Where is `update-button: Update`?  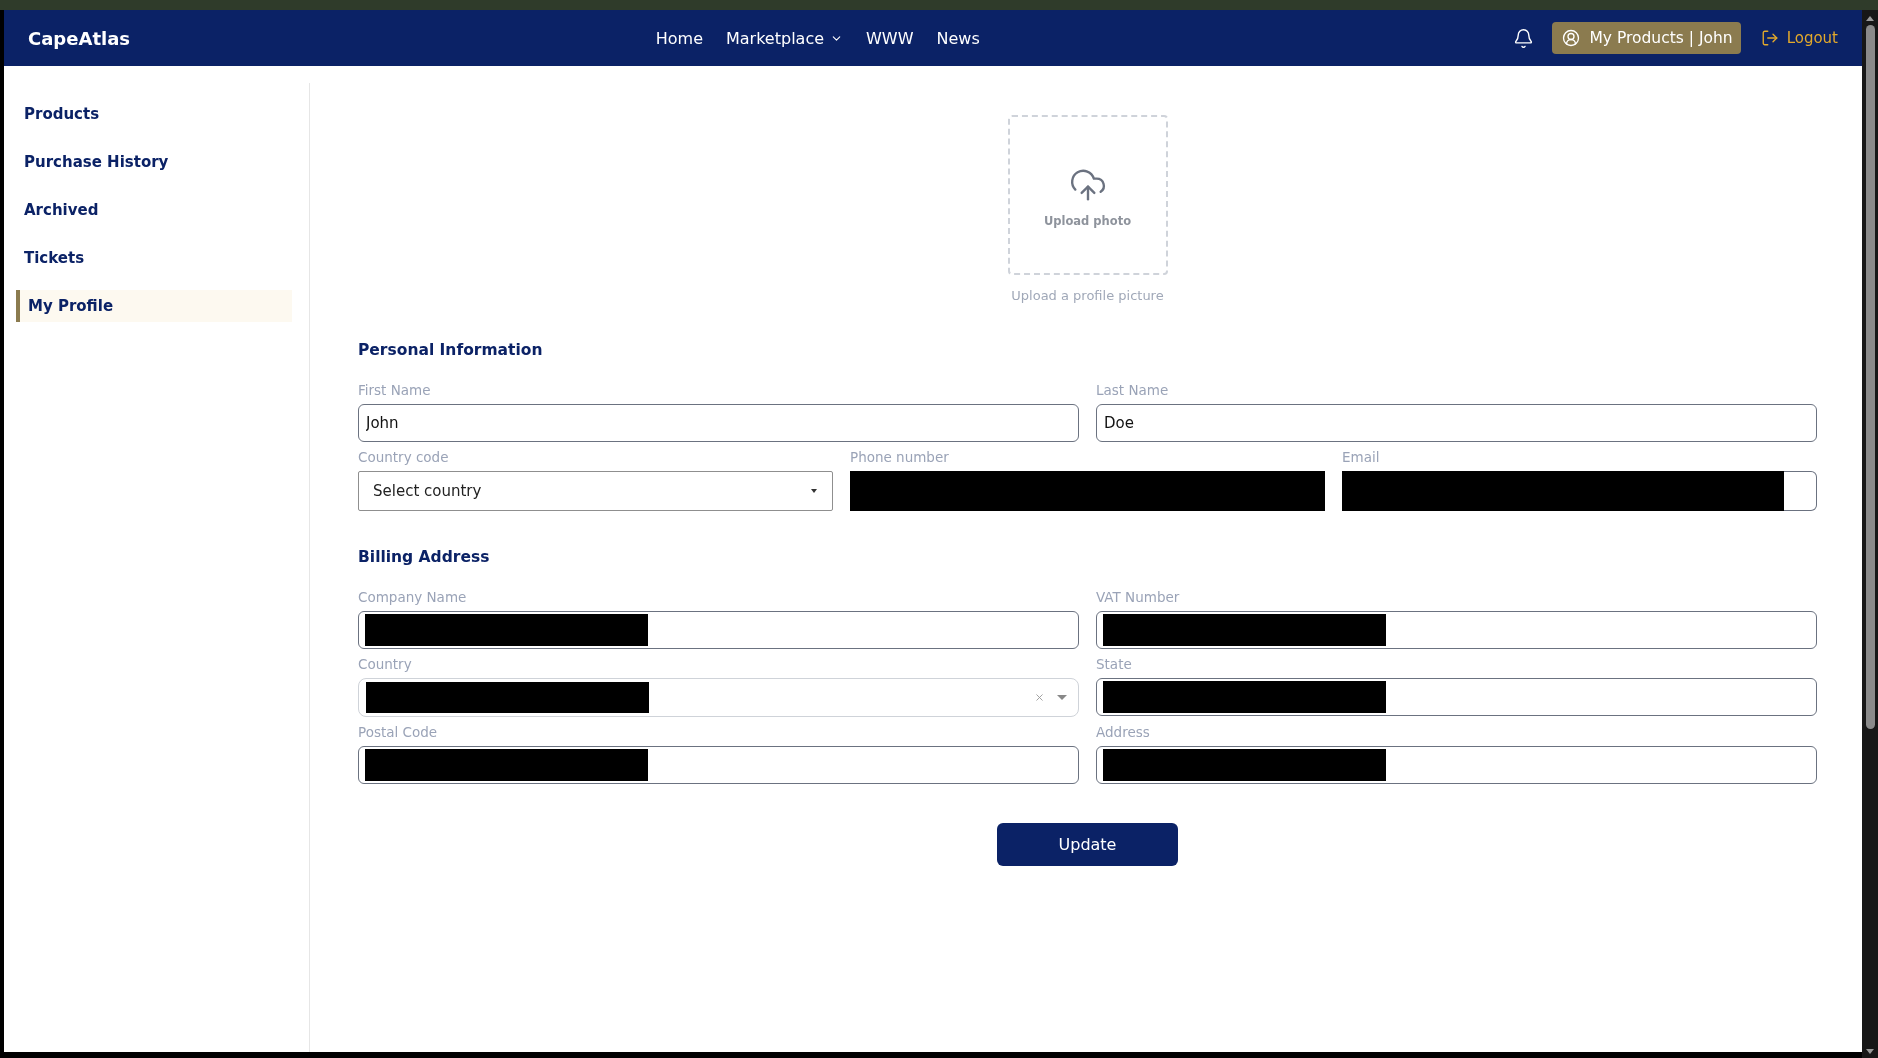 update-button: Update is located at coordinates (1087, 844).